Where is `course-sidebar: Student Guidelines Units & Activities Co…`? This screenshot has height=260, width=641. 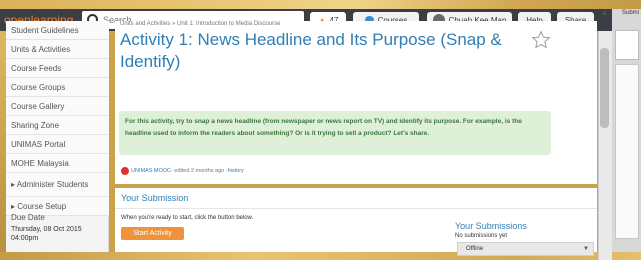 course-sidebar: Student Guidelines Units & Activities Co… is located at coordinates (57, 136).